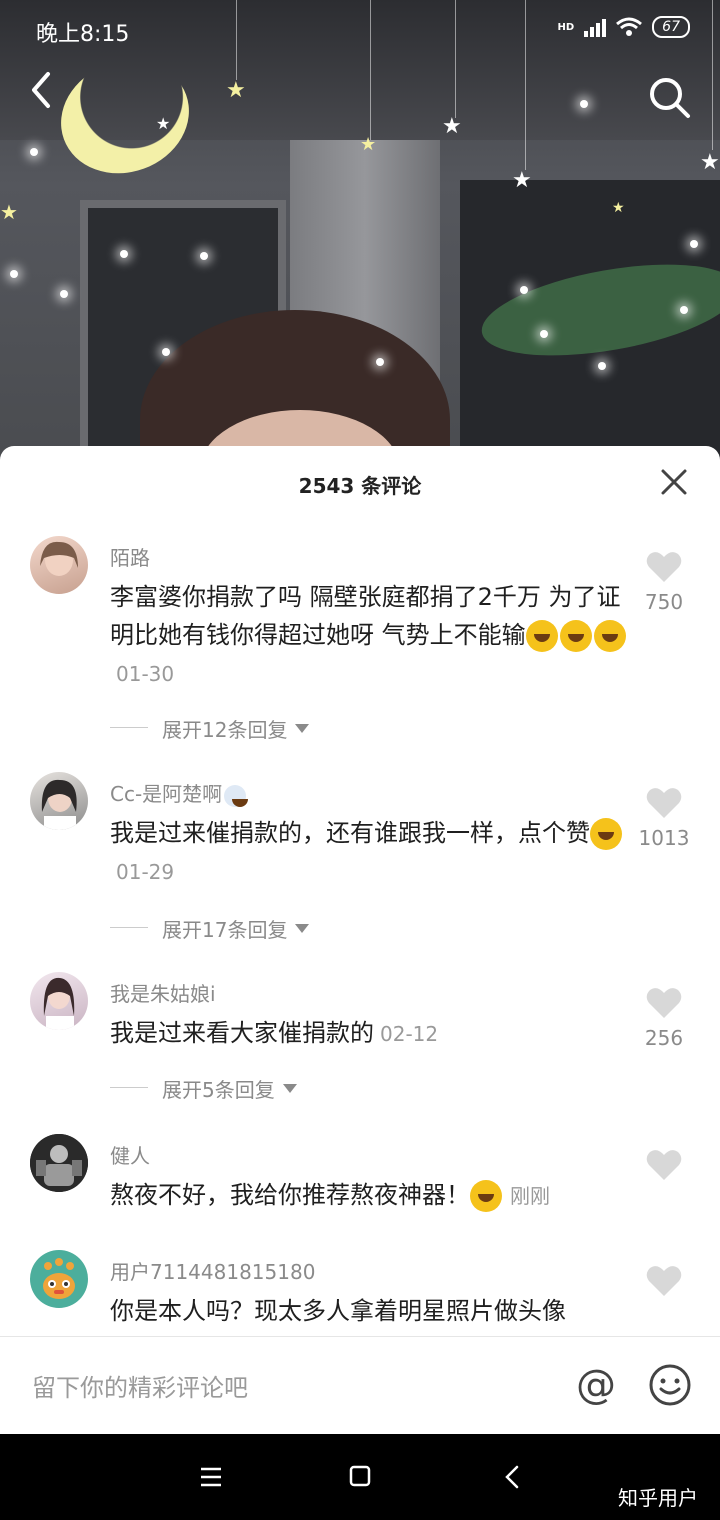  I want to click on comment-count-title: 2543 条评论, so click(360, 486).